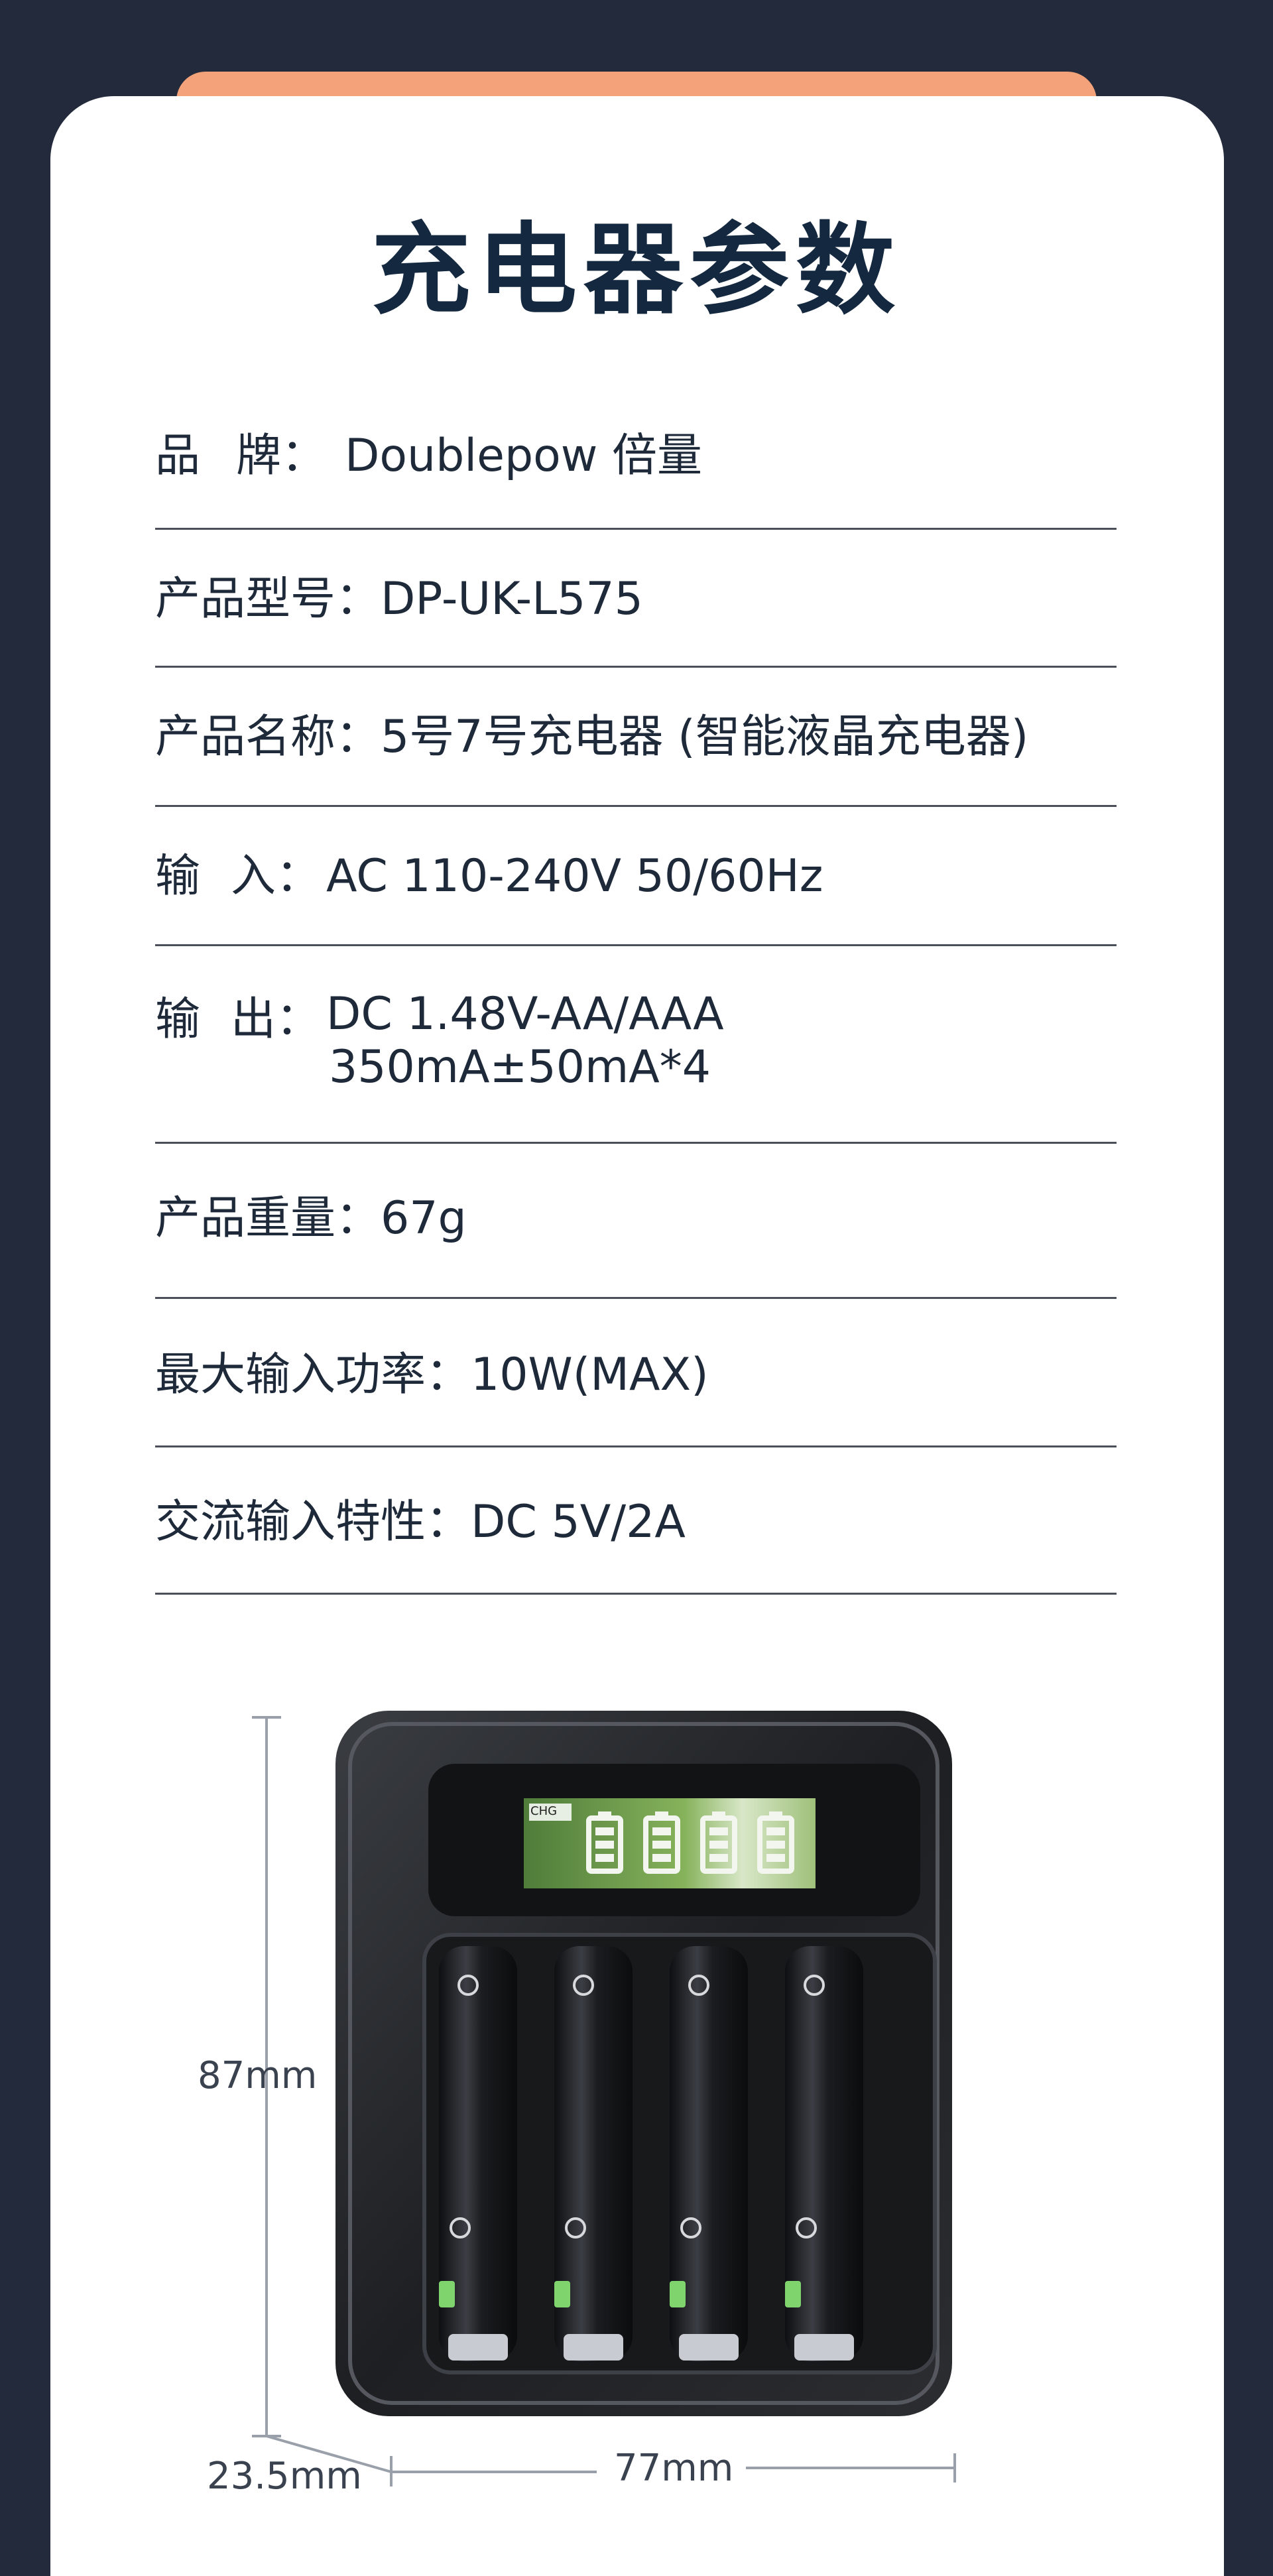  Describe the element at coordinates (705, 737) in the screenshot. I see `spec-value: 5号7号充电器 (智能液晶充电器)` at that location.